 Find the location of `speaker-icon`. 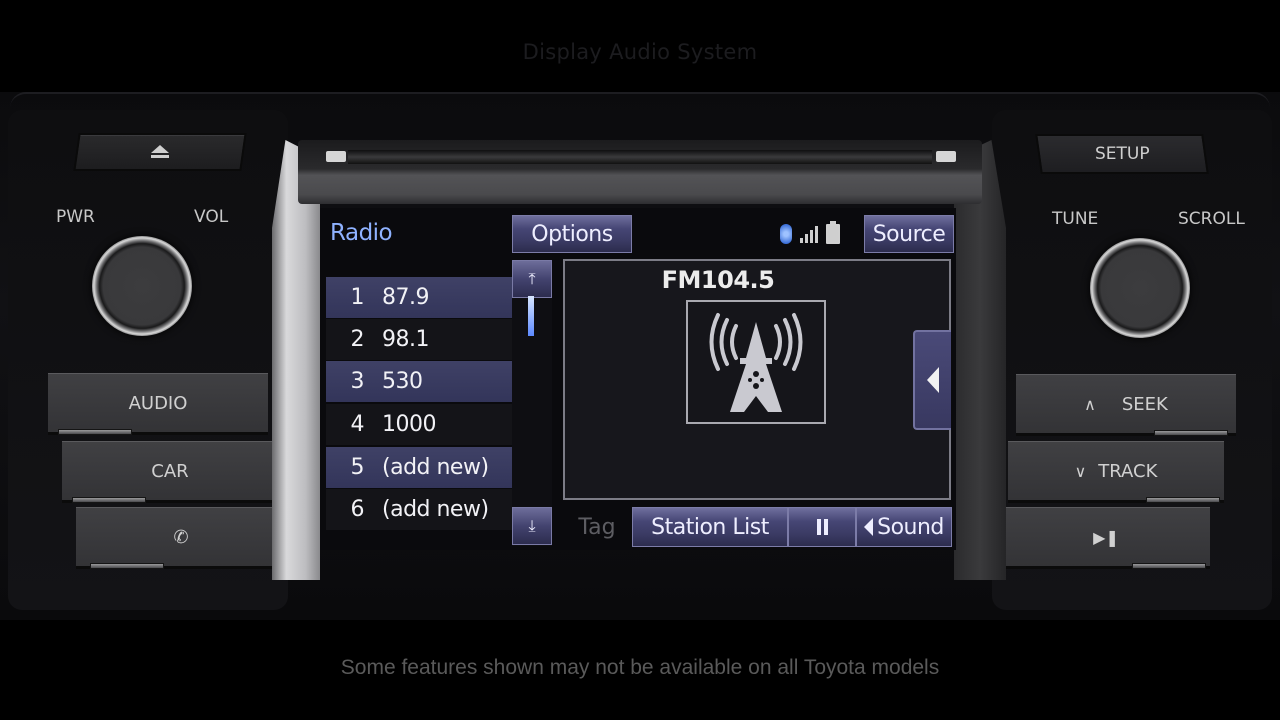

speaker-icon is located at coordinates (869, 527).